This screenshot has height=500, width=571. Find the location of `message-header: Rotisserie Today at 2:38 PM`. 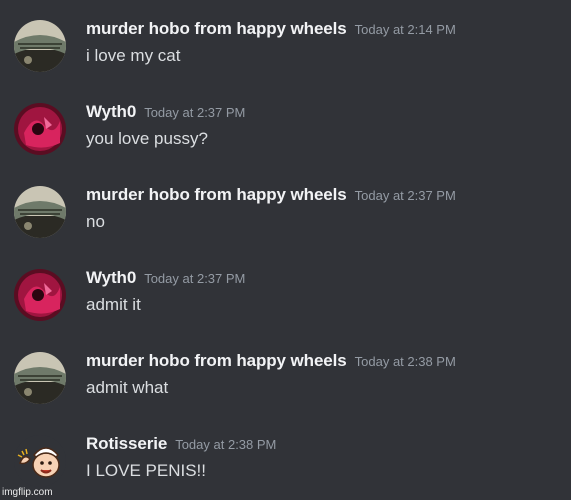

message-header: Rotisserie Today at 2:38 PM is located at coordinates (181, 444).